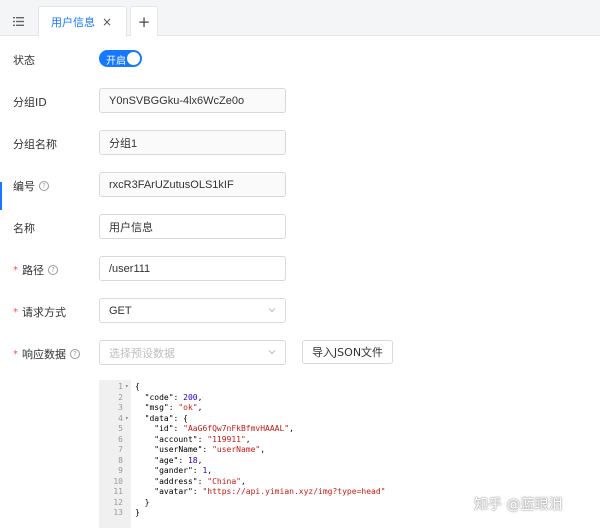 This screenshot has height=528, width=600. I want to click on path-field: /user111, so click(192, 268).